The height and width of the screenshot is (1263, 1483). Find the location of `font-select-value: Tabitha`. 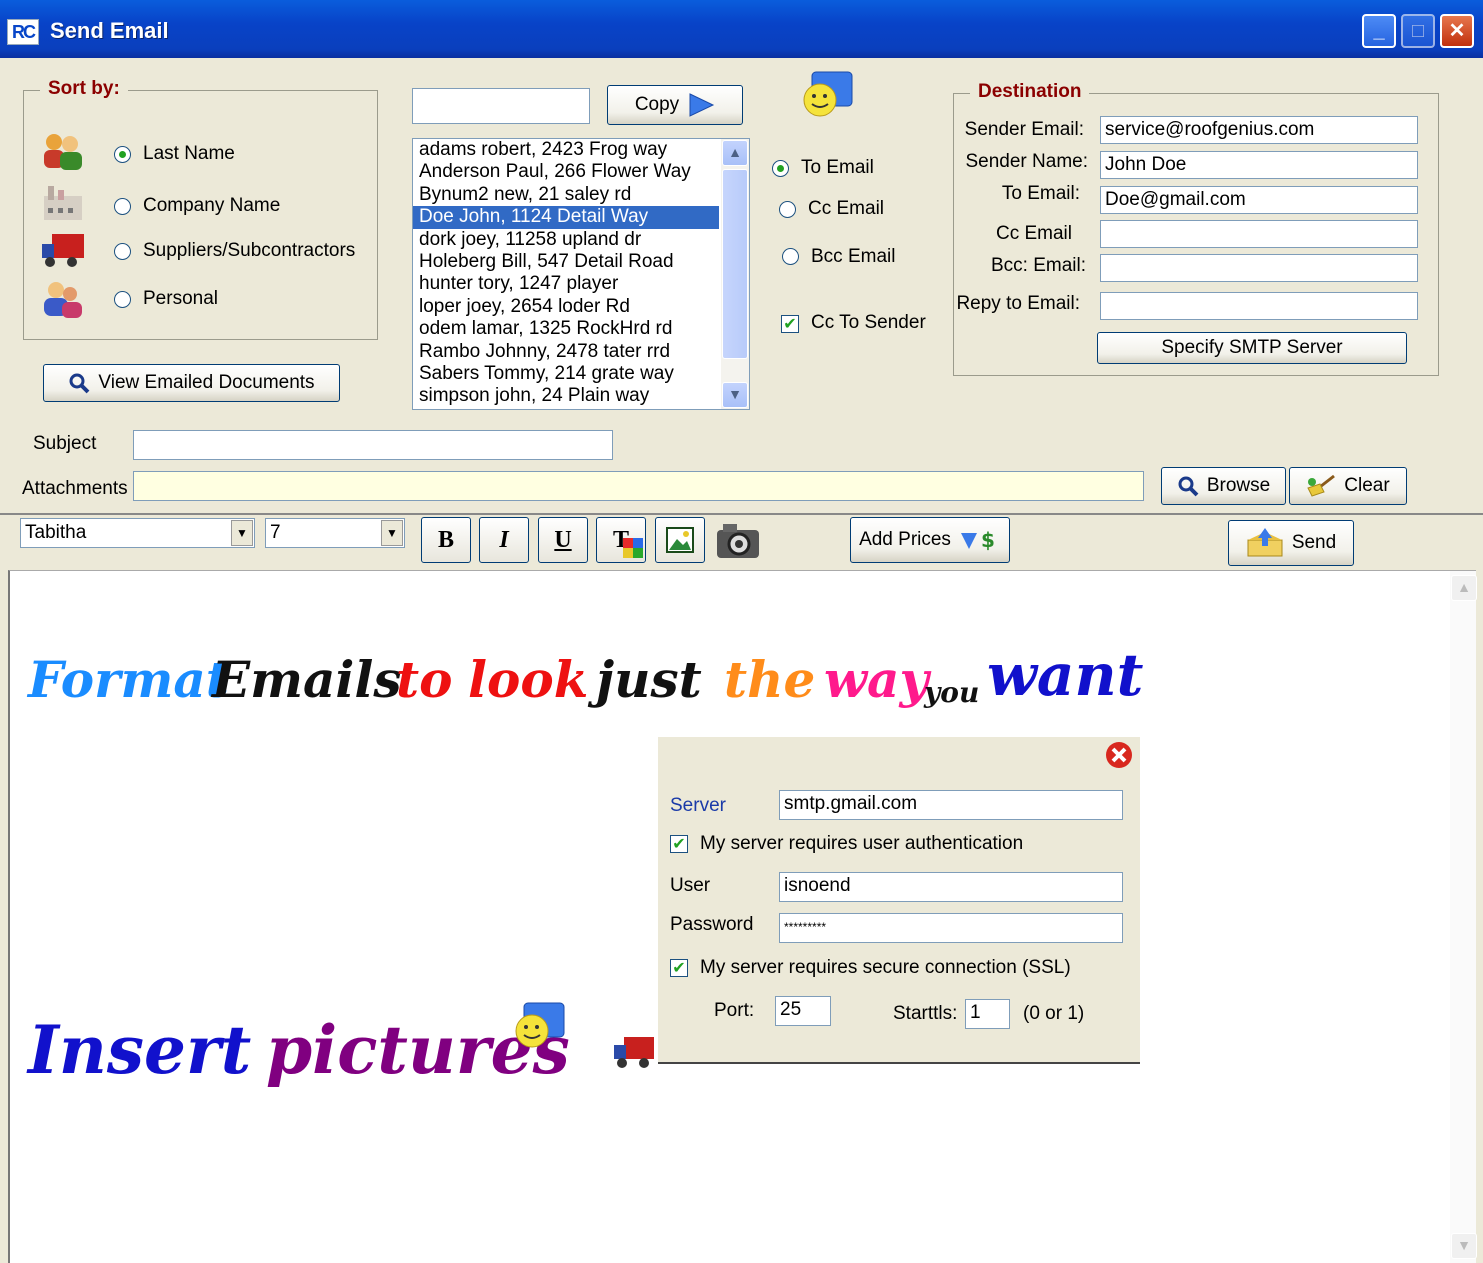

font-select-value: Tabitha is located at coordinates (56, 532).